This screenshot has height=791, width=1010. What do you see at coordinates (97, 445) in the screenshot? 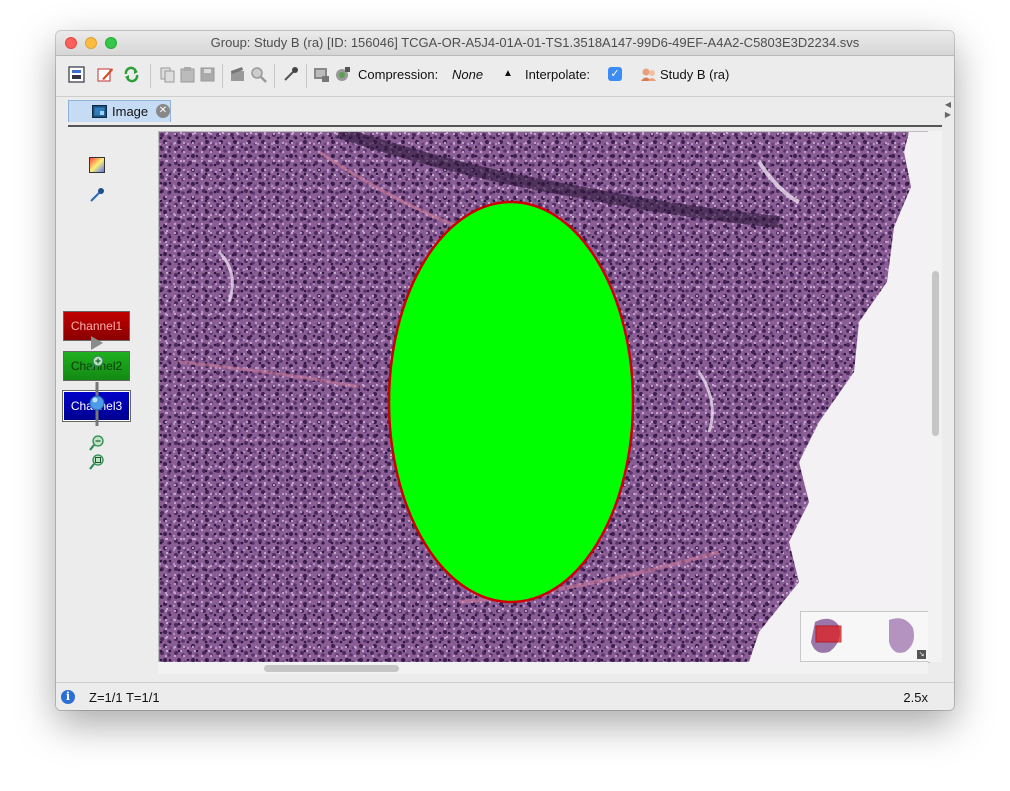
I see `zoom-out-icon` at bounding box center [97, 445].